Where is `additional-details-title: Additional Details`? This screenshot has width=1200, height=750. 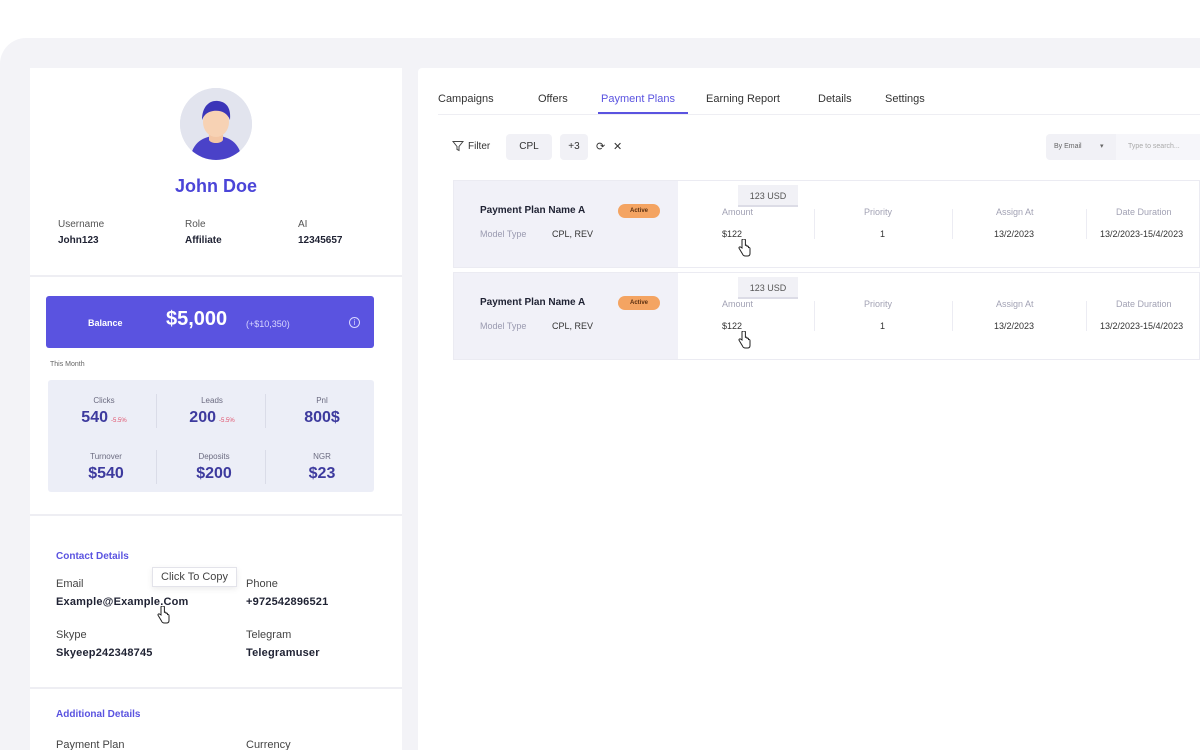
additional-details-title: Additional Details is located at coordinates (98, 714).